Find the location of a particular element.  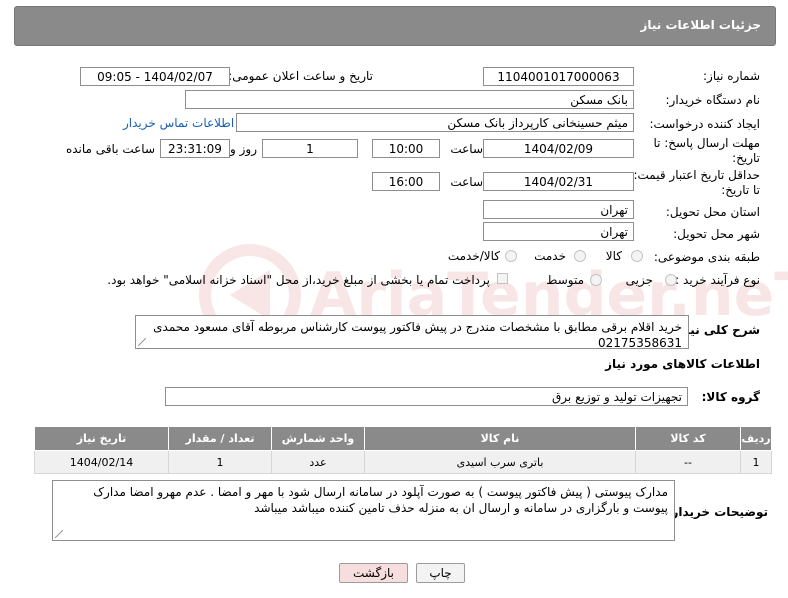

back-button: بازگشت is located at coordinates (373, 573).